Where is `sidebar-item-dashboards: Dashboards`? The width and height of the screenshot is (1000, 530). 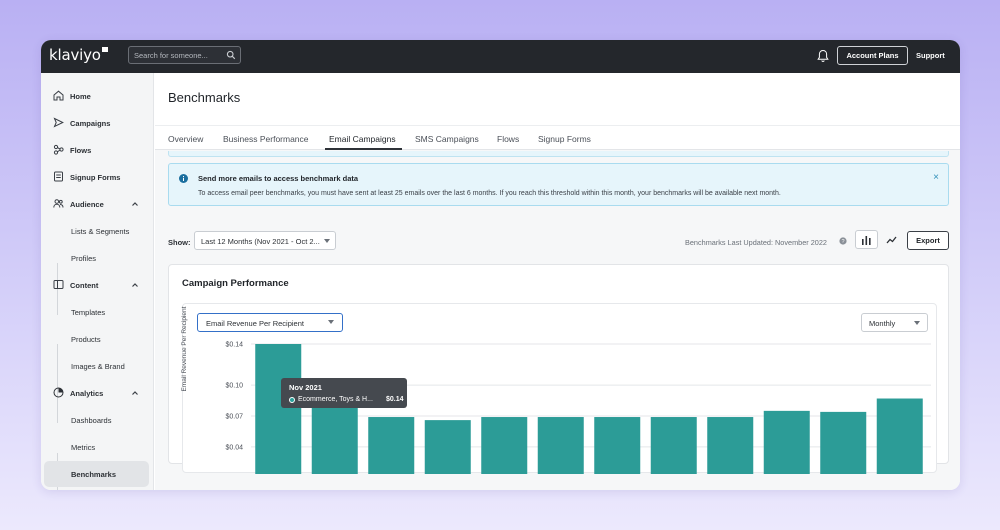 sidebar-item-dashboards: Dashboards is located at coordinates (96, 420).